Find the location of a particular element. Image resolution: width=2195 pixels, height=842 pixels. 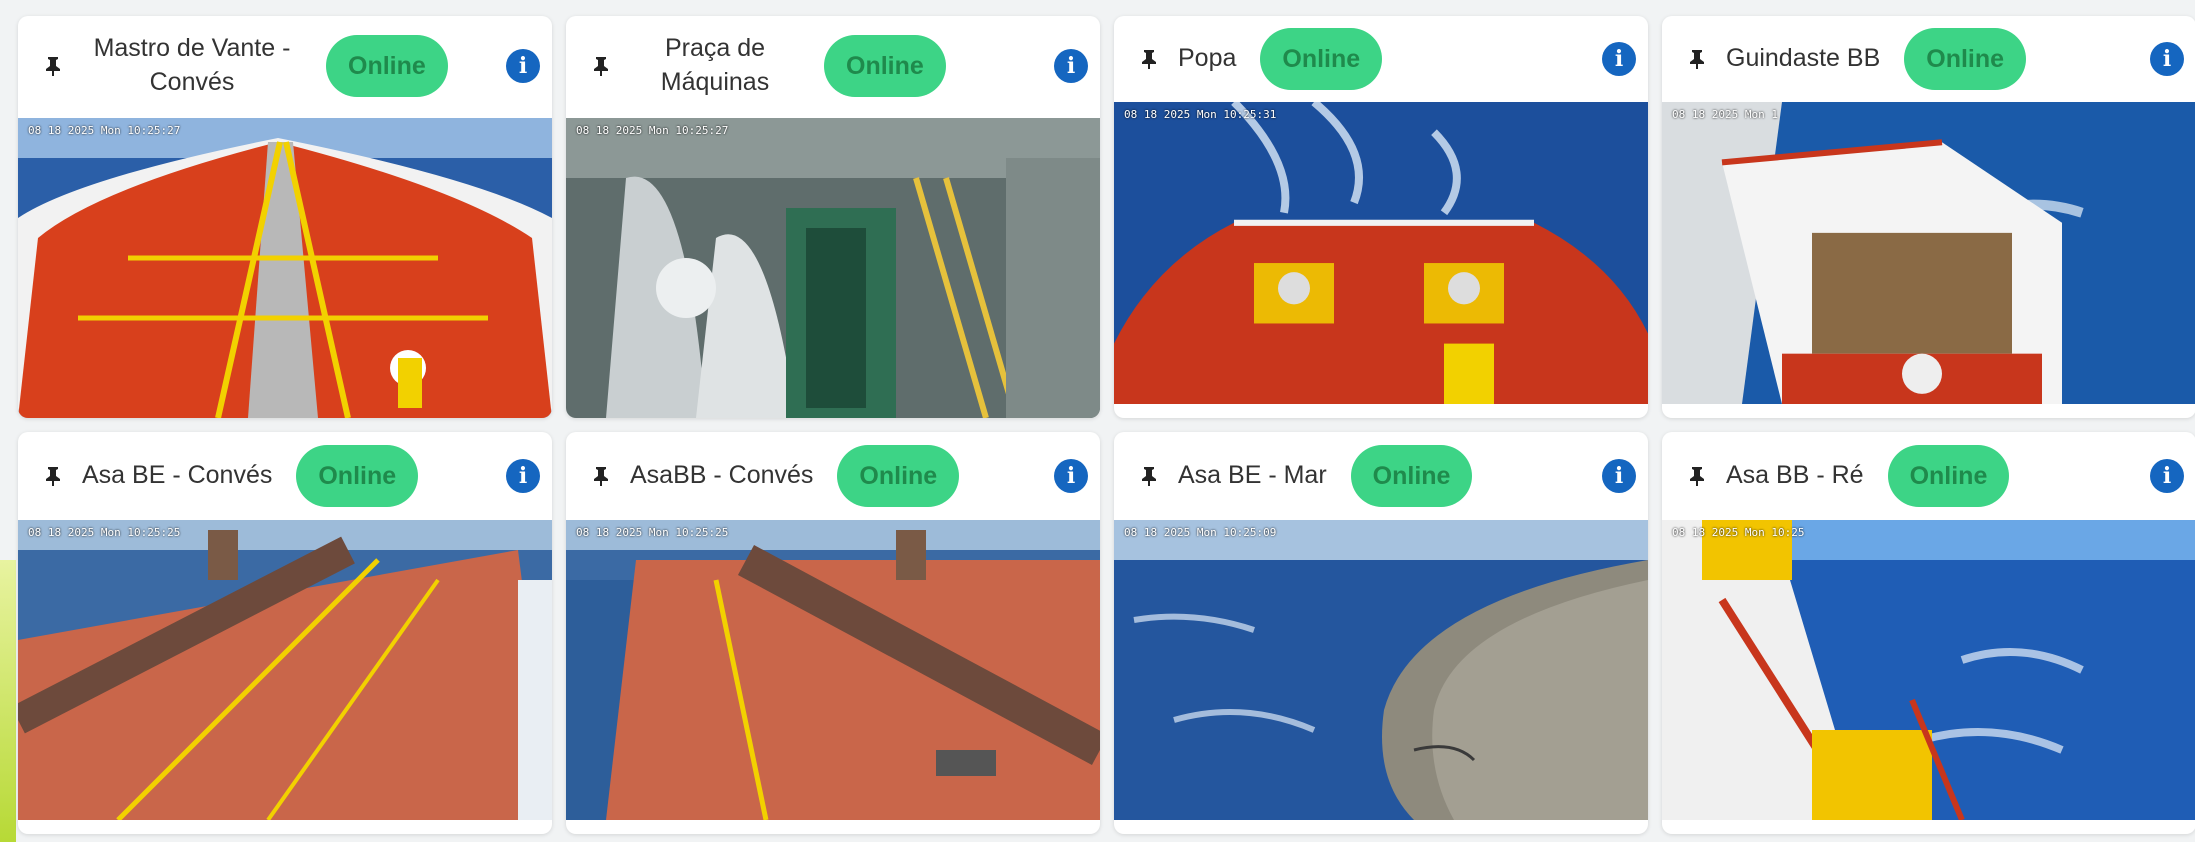

camera-name: Popa is located at coordinates (1207, 58).